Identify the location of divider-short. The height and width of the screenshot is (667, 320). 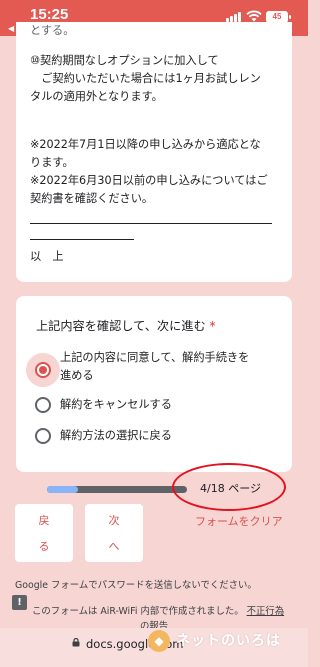
(82, 239).